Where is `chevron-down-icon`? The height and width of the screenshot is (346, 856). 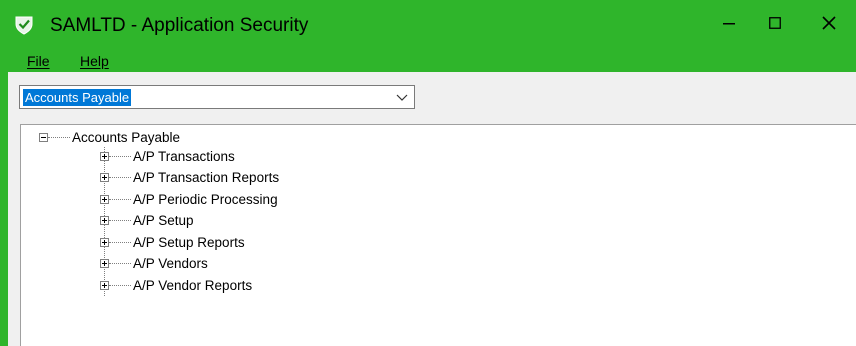 chevron-down-icon is located at coordinates (402, 97).